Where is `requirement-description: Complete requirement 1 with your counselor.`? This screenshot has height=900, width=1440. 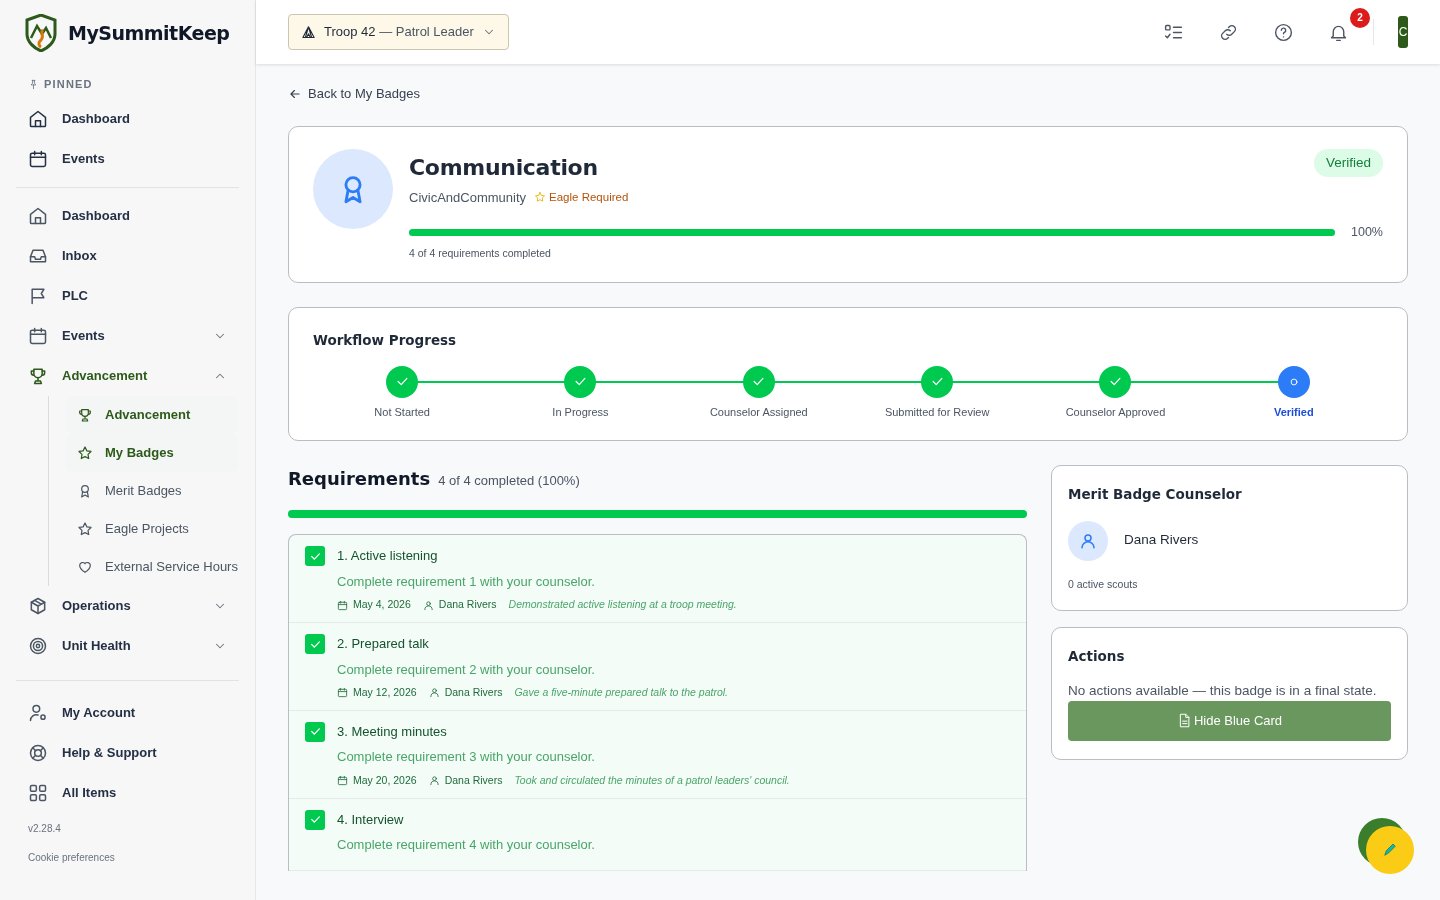 requirement-description: Complete requirement 1 with your counselor. is located at coordinates (466, 581).